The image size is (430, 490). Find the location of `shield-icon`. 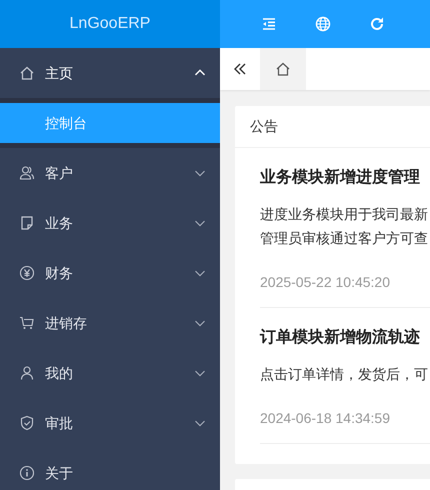

shield-icon is located at coordinates (27, 423).